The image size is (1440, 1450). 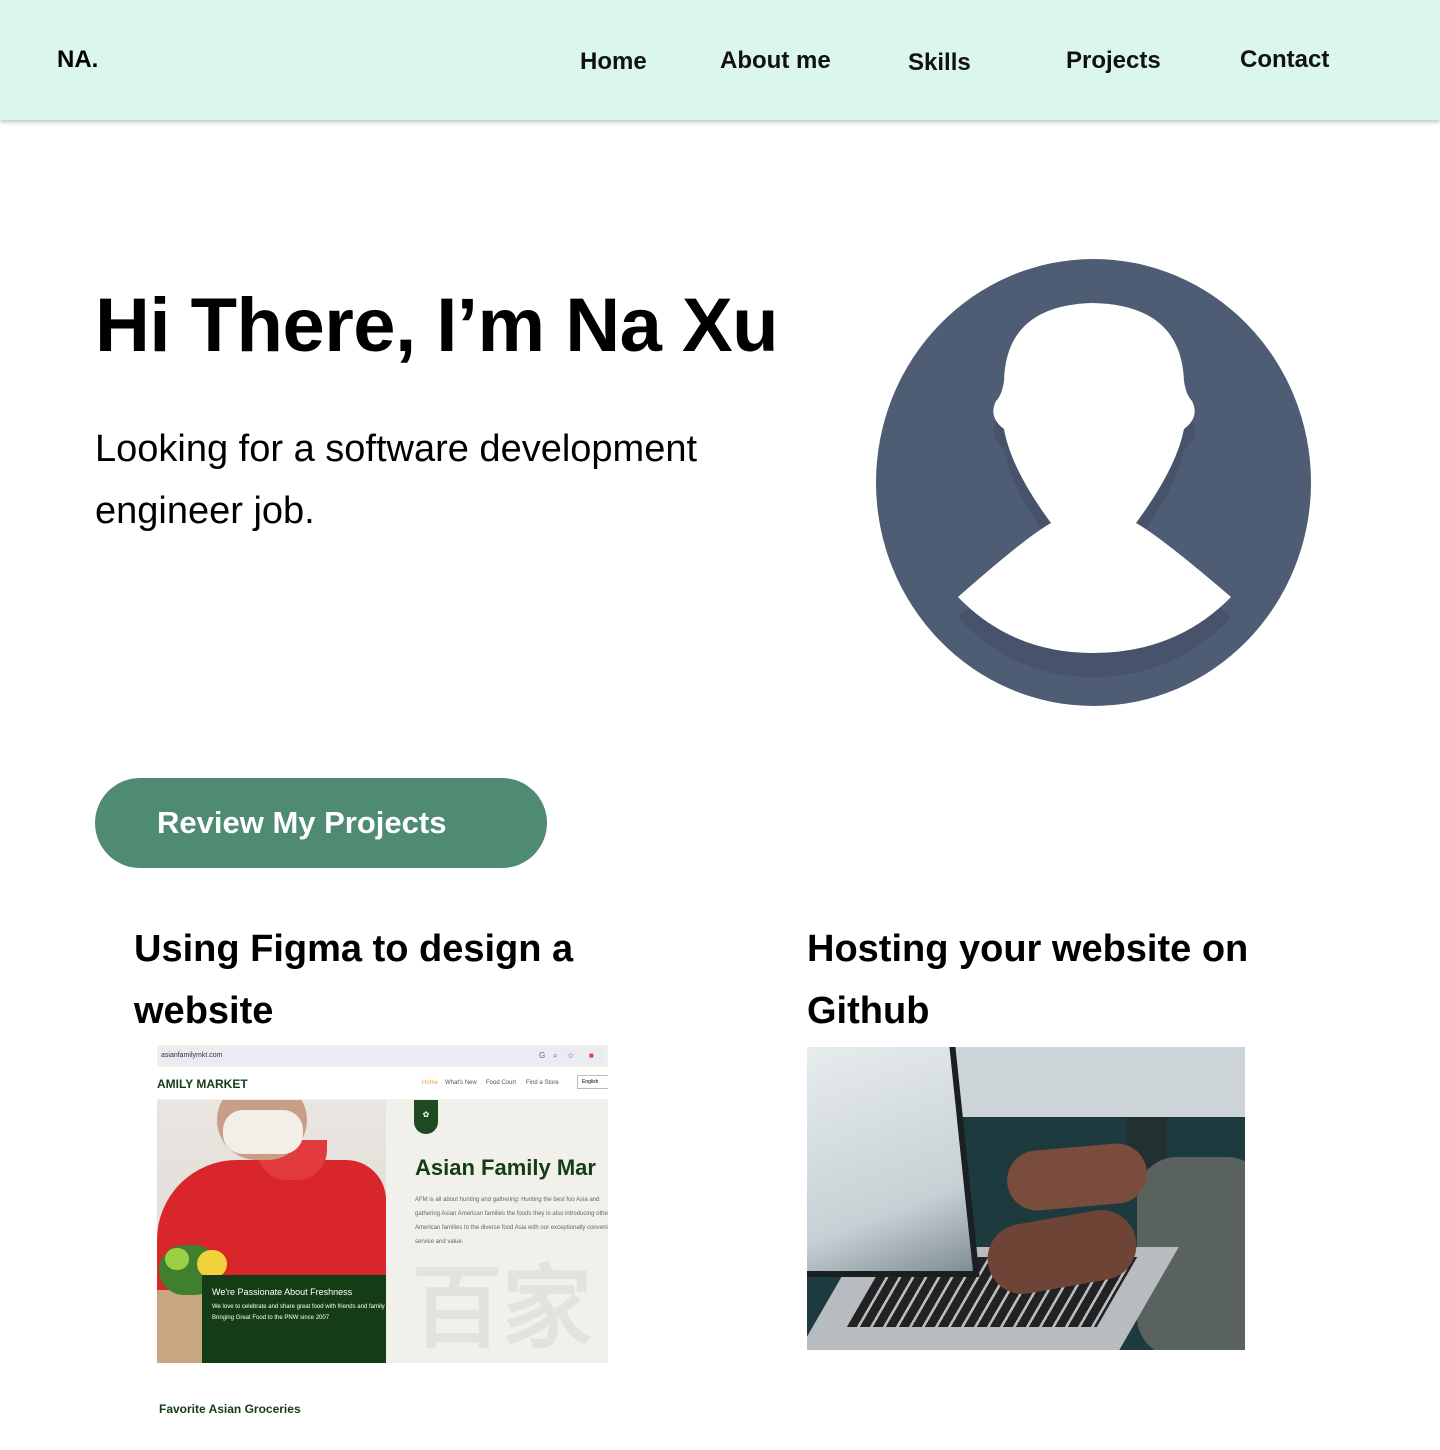 I want to click on project-title-github: Hosting your website on Github, so click(x=1067, y=980).